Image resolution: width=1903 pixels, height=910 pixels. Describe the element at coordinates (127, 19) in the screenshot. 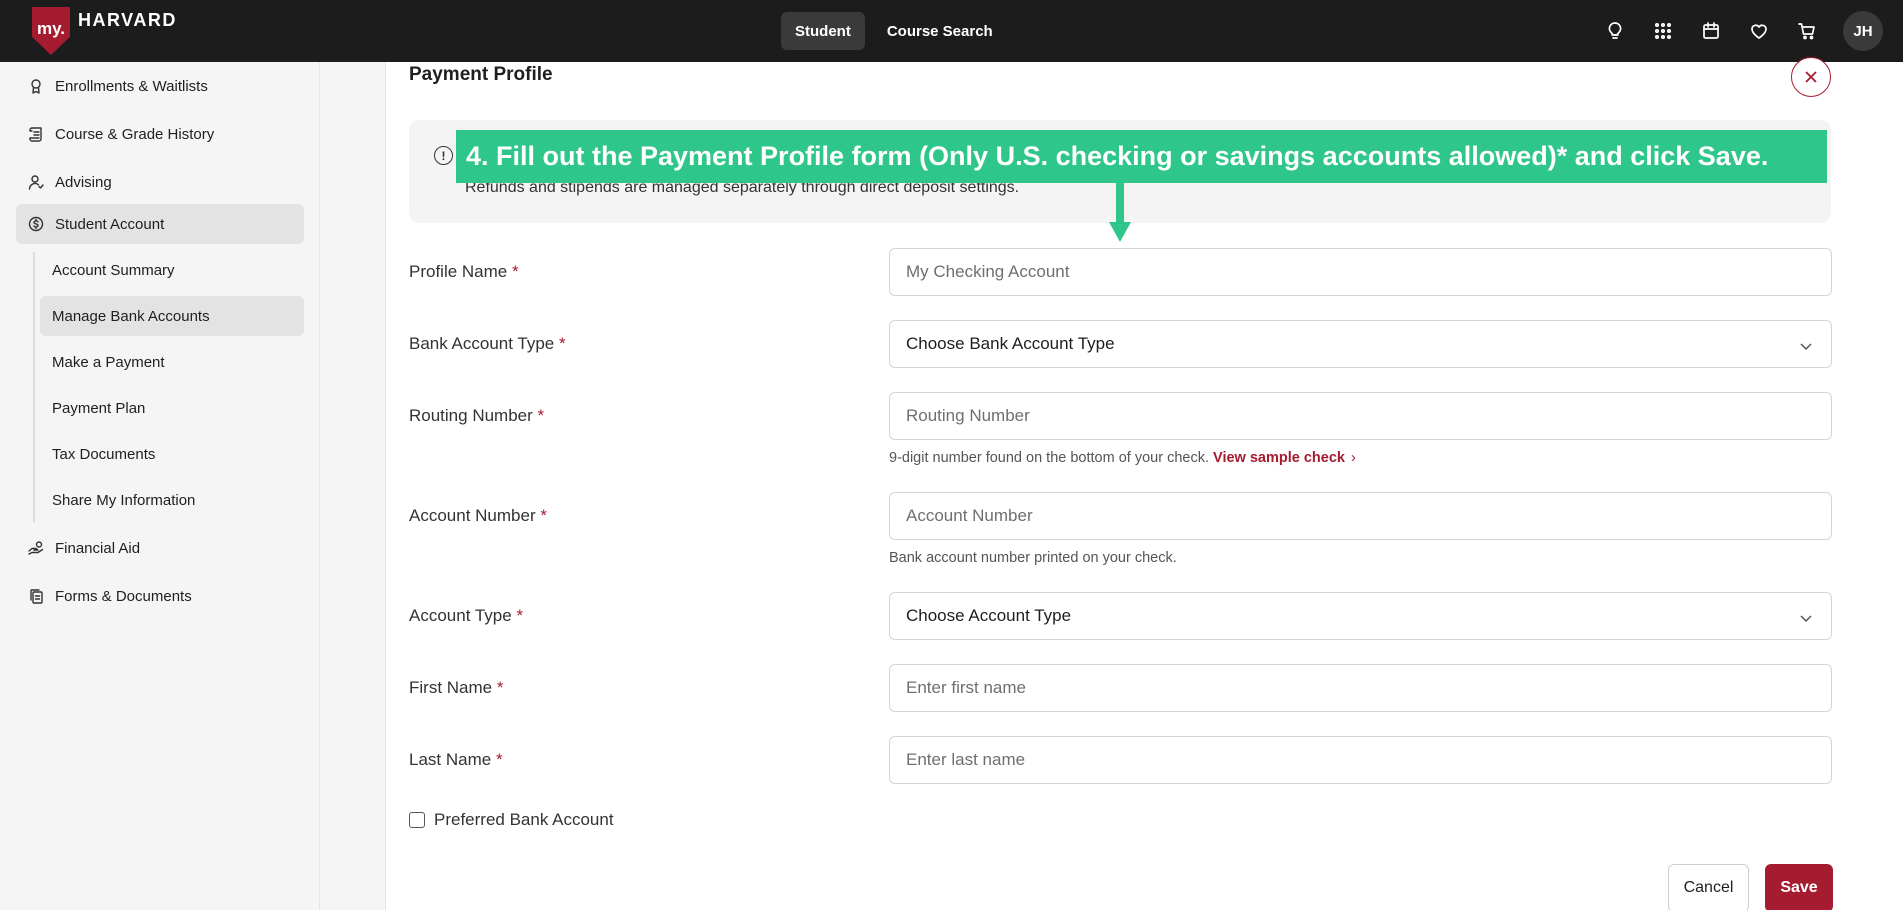

I see `logo-wordmark: HARVARD` at that location.